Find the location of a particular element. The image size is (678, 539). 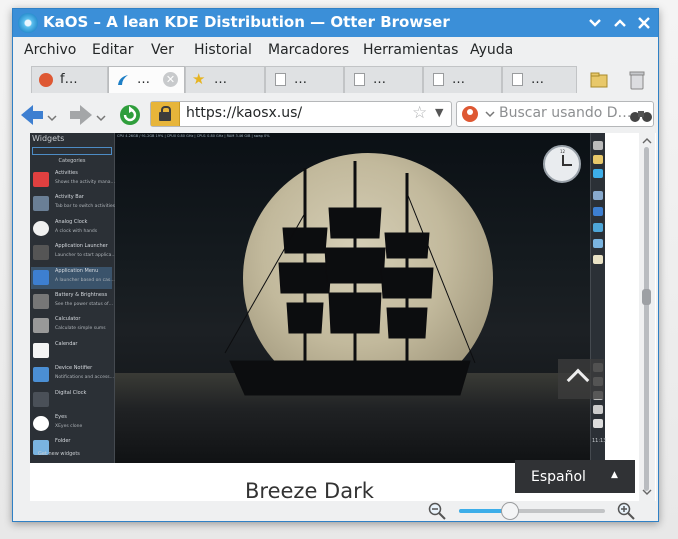

url-dropdown-icon: ▼ is located at coordinates (439, 112).